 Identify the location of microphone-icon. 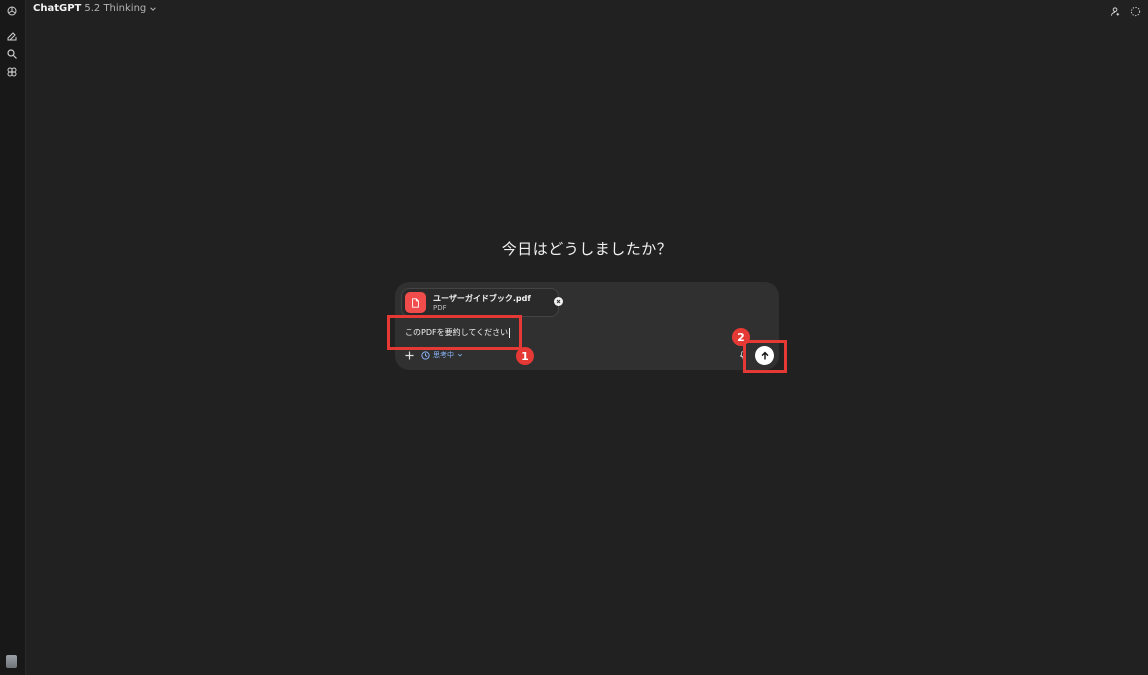
(743, 354).